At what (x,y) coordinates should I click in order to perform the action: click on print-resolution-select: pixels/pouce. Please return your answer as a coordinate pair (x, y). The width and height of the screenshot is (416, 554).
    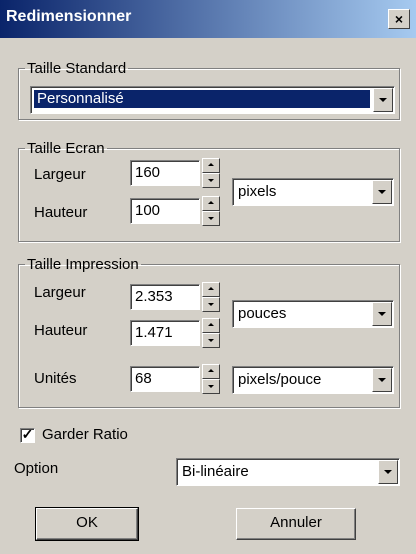
    Looking at the image, I should click on (313, 380).